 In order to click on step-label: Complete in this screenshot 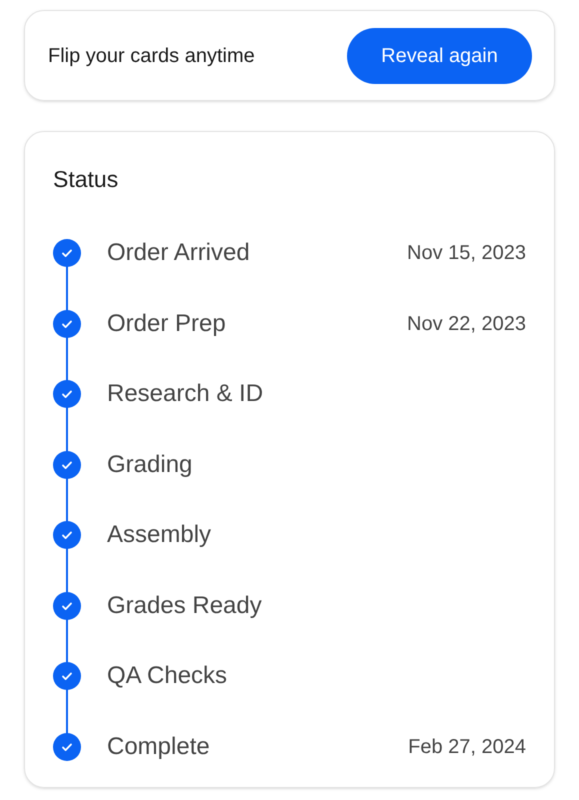, I will do `click(159, 747)`.